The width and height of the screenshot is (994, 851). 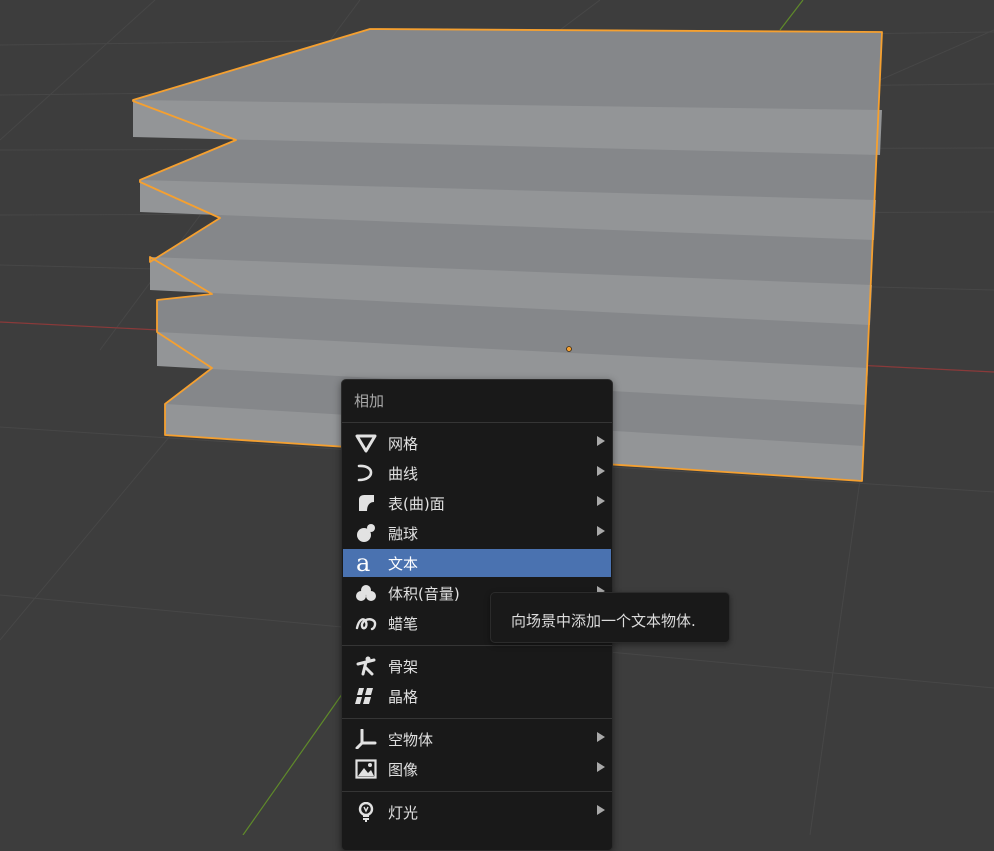 What do you see at coordinates (477, 769) in the screenshot?
I see `menu-item-image: 图像` at bounding box center [477, 769].